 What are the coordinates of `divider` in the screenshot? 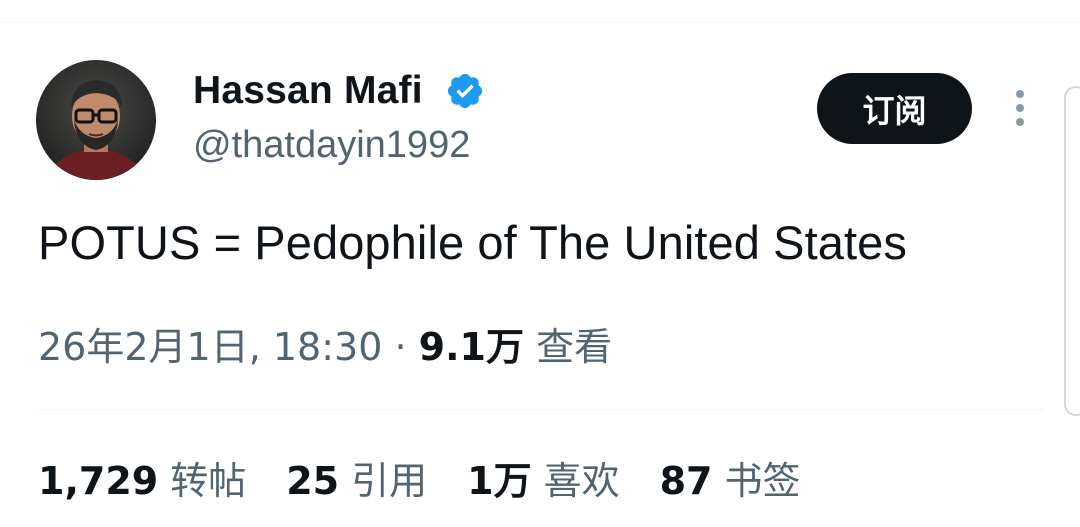 It's located at (541, 409).